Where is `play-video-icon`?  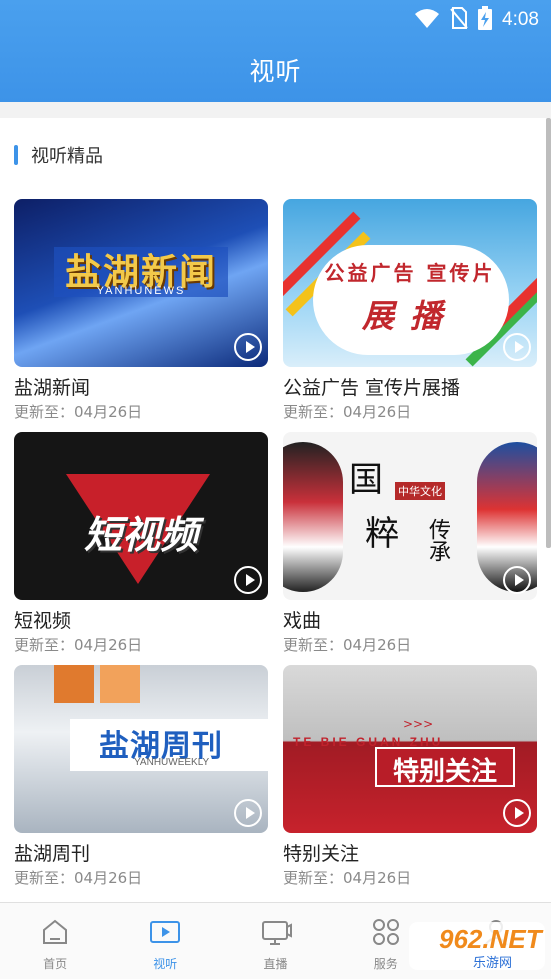
play-video-icon is located at coordinates (165, 934).